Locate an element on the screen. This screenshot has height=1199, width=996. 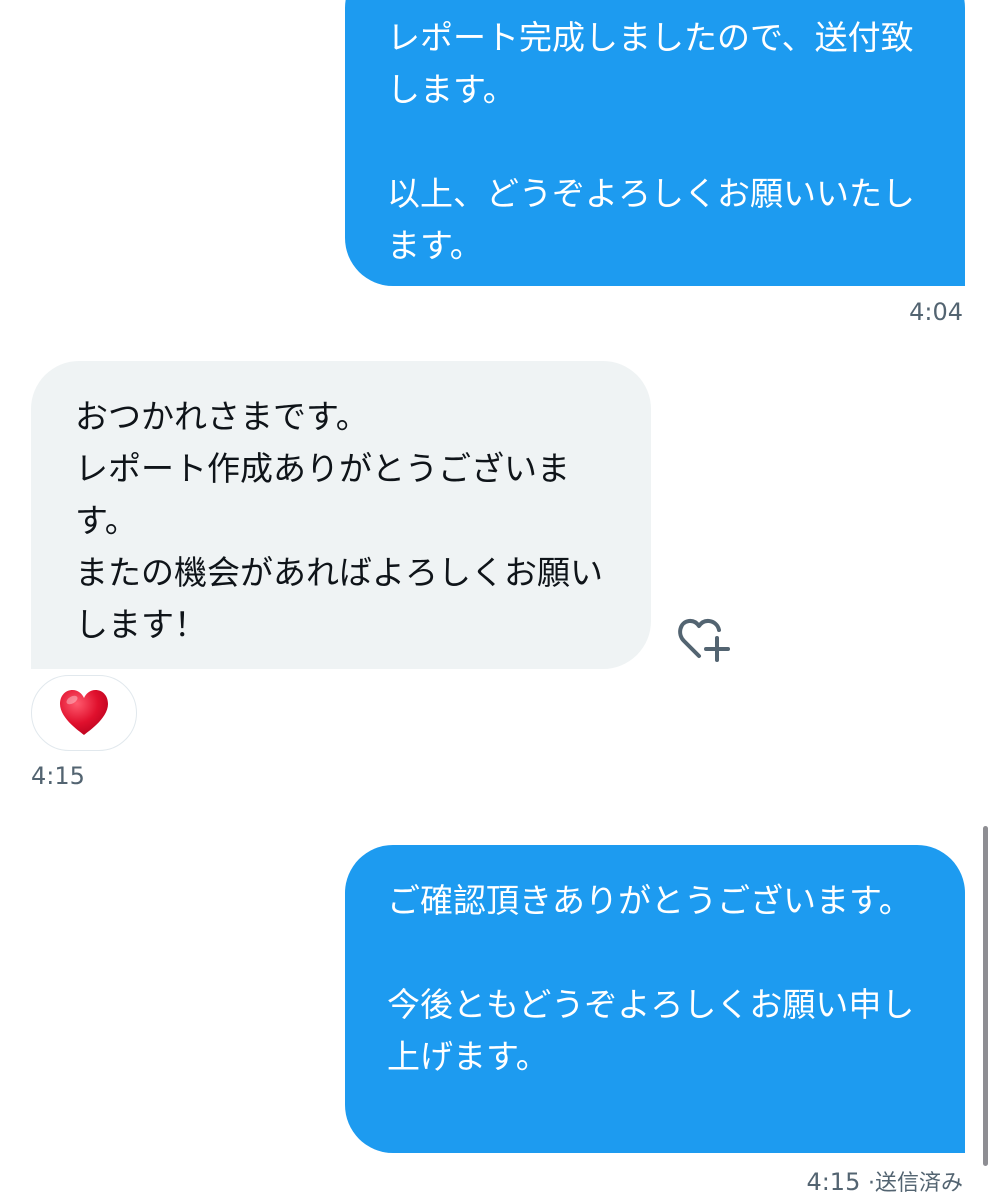
add-reaction-button is located at coordinates (704, 640).